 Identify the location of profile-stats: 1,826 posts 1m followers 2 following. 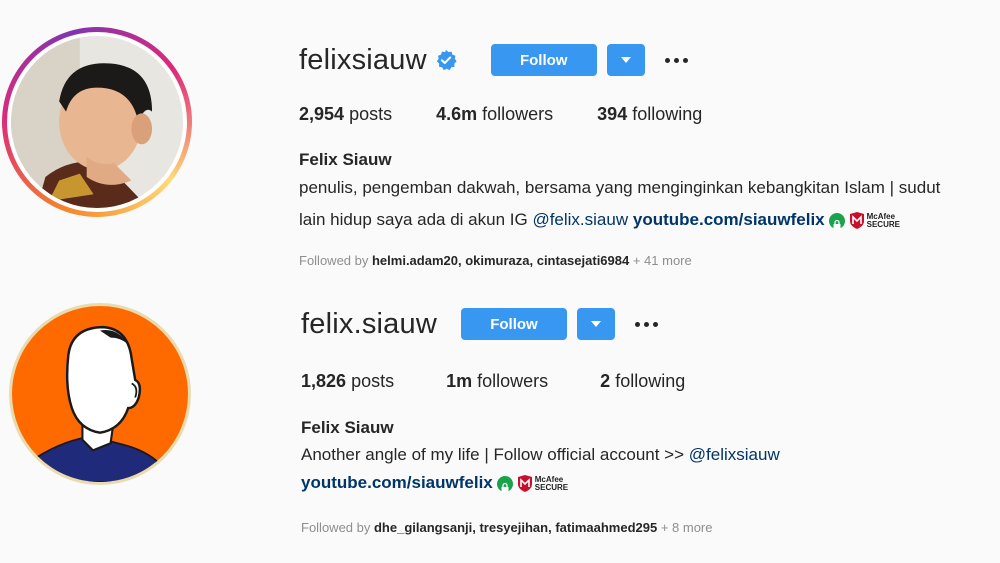
(515, 381).